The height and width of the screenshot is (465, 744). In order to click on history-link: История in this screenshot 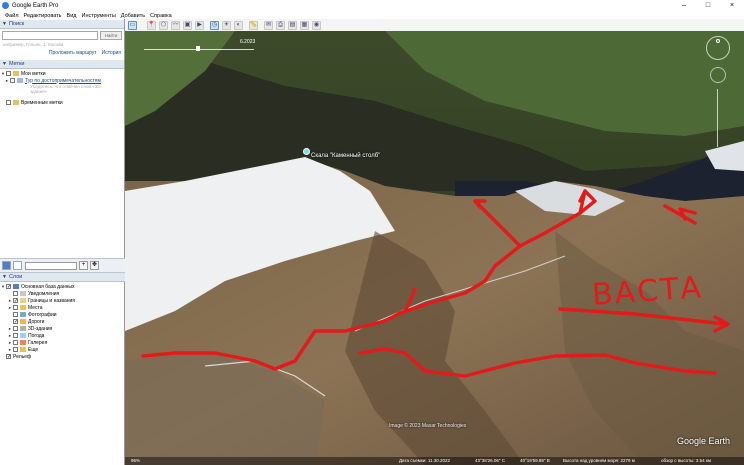, I will do `click(111, 53)`.